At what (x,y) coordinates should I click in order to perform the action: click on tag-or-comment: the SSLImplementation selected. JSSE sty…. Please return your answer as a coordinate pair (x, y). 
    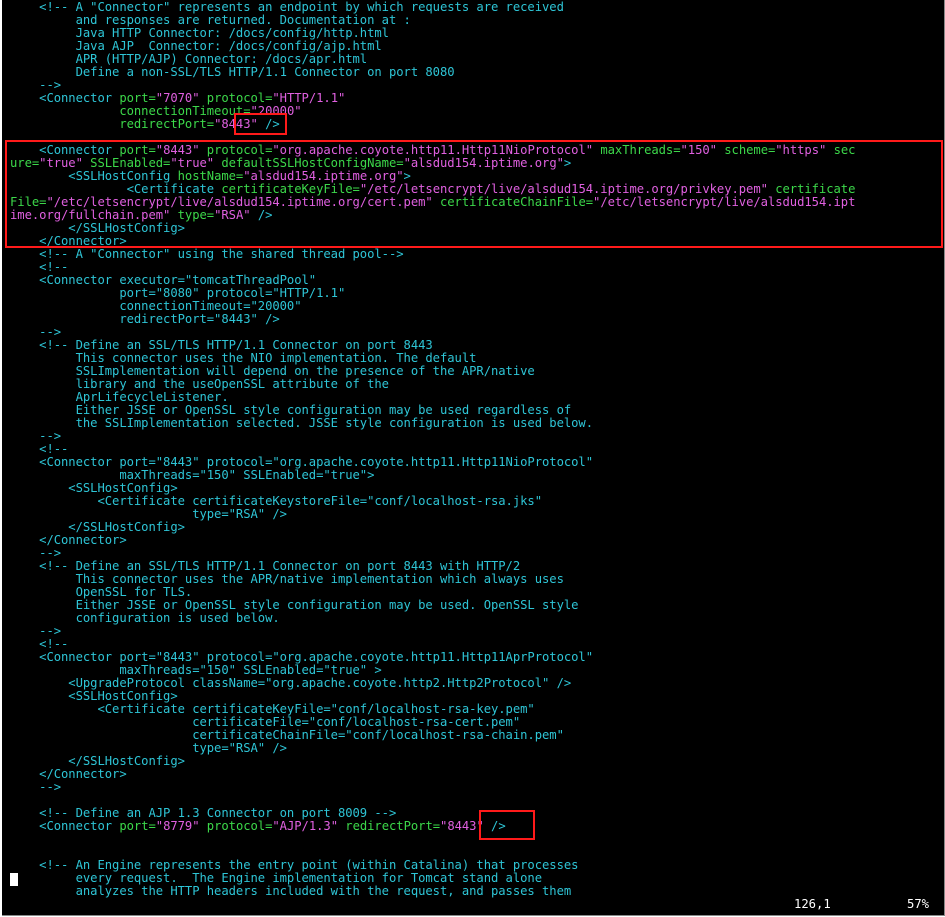
    Looking at the image, I should click on (302, 423).